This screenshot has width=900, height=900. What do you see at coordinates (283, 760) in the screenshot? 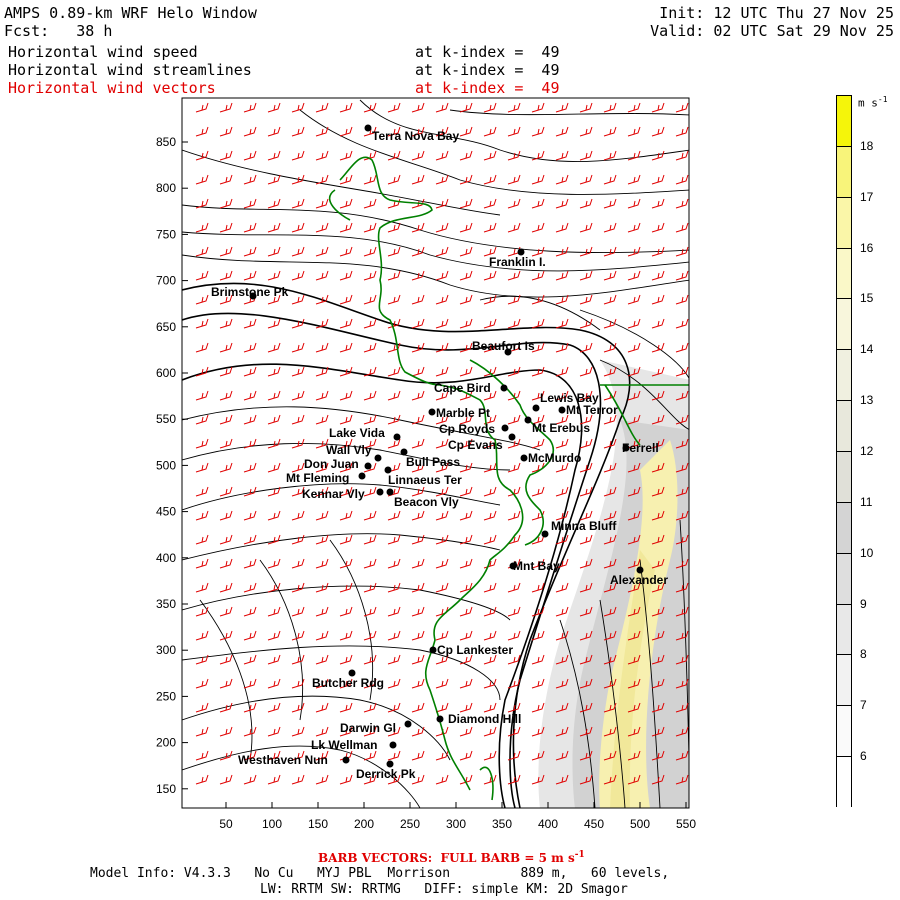
I see `site-label: Westhaven Nun` at bounding box center [283, 760].